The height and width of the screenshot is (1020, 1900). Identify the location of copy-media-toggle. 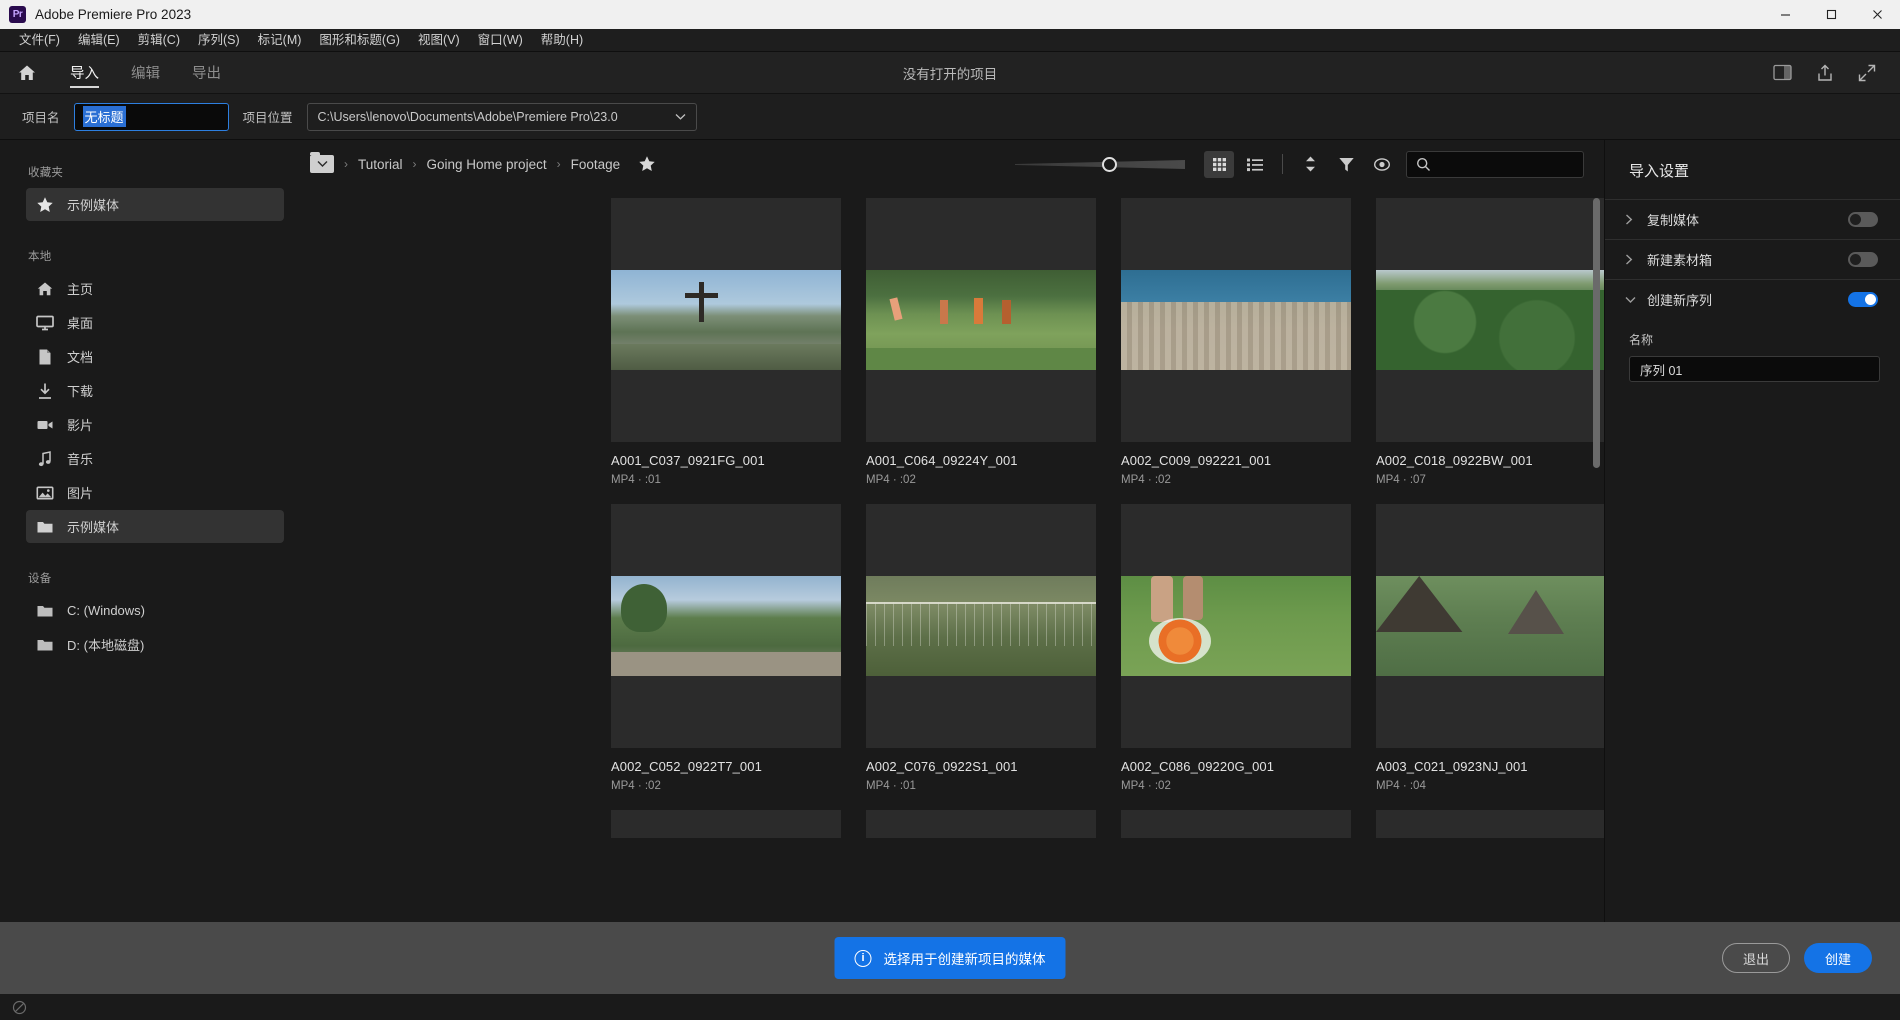
(1863, 219).